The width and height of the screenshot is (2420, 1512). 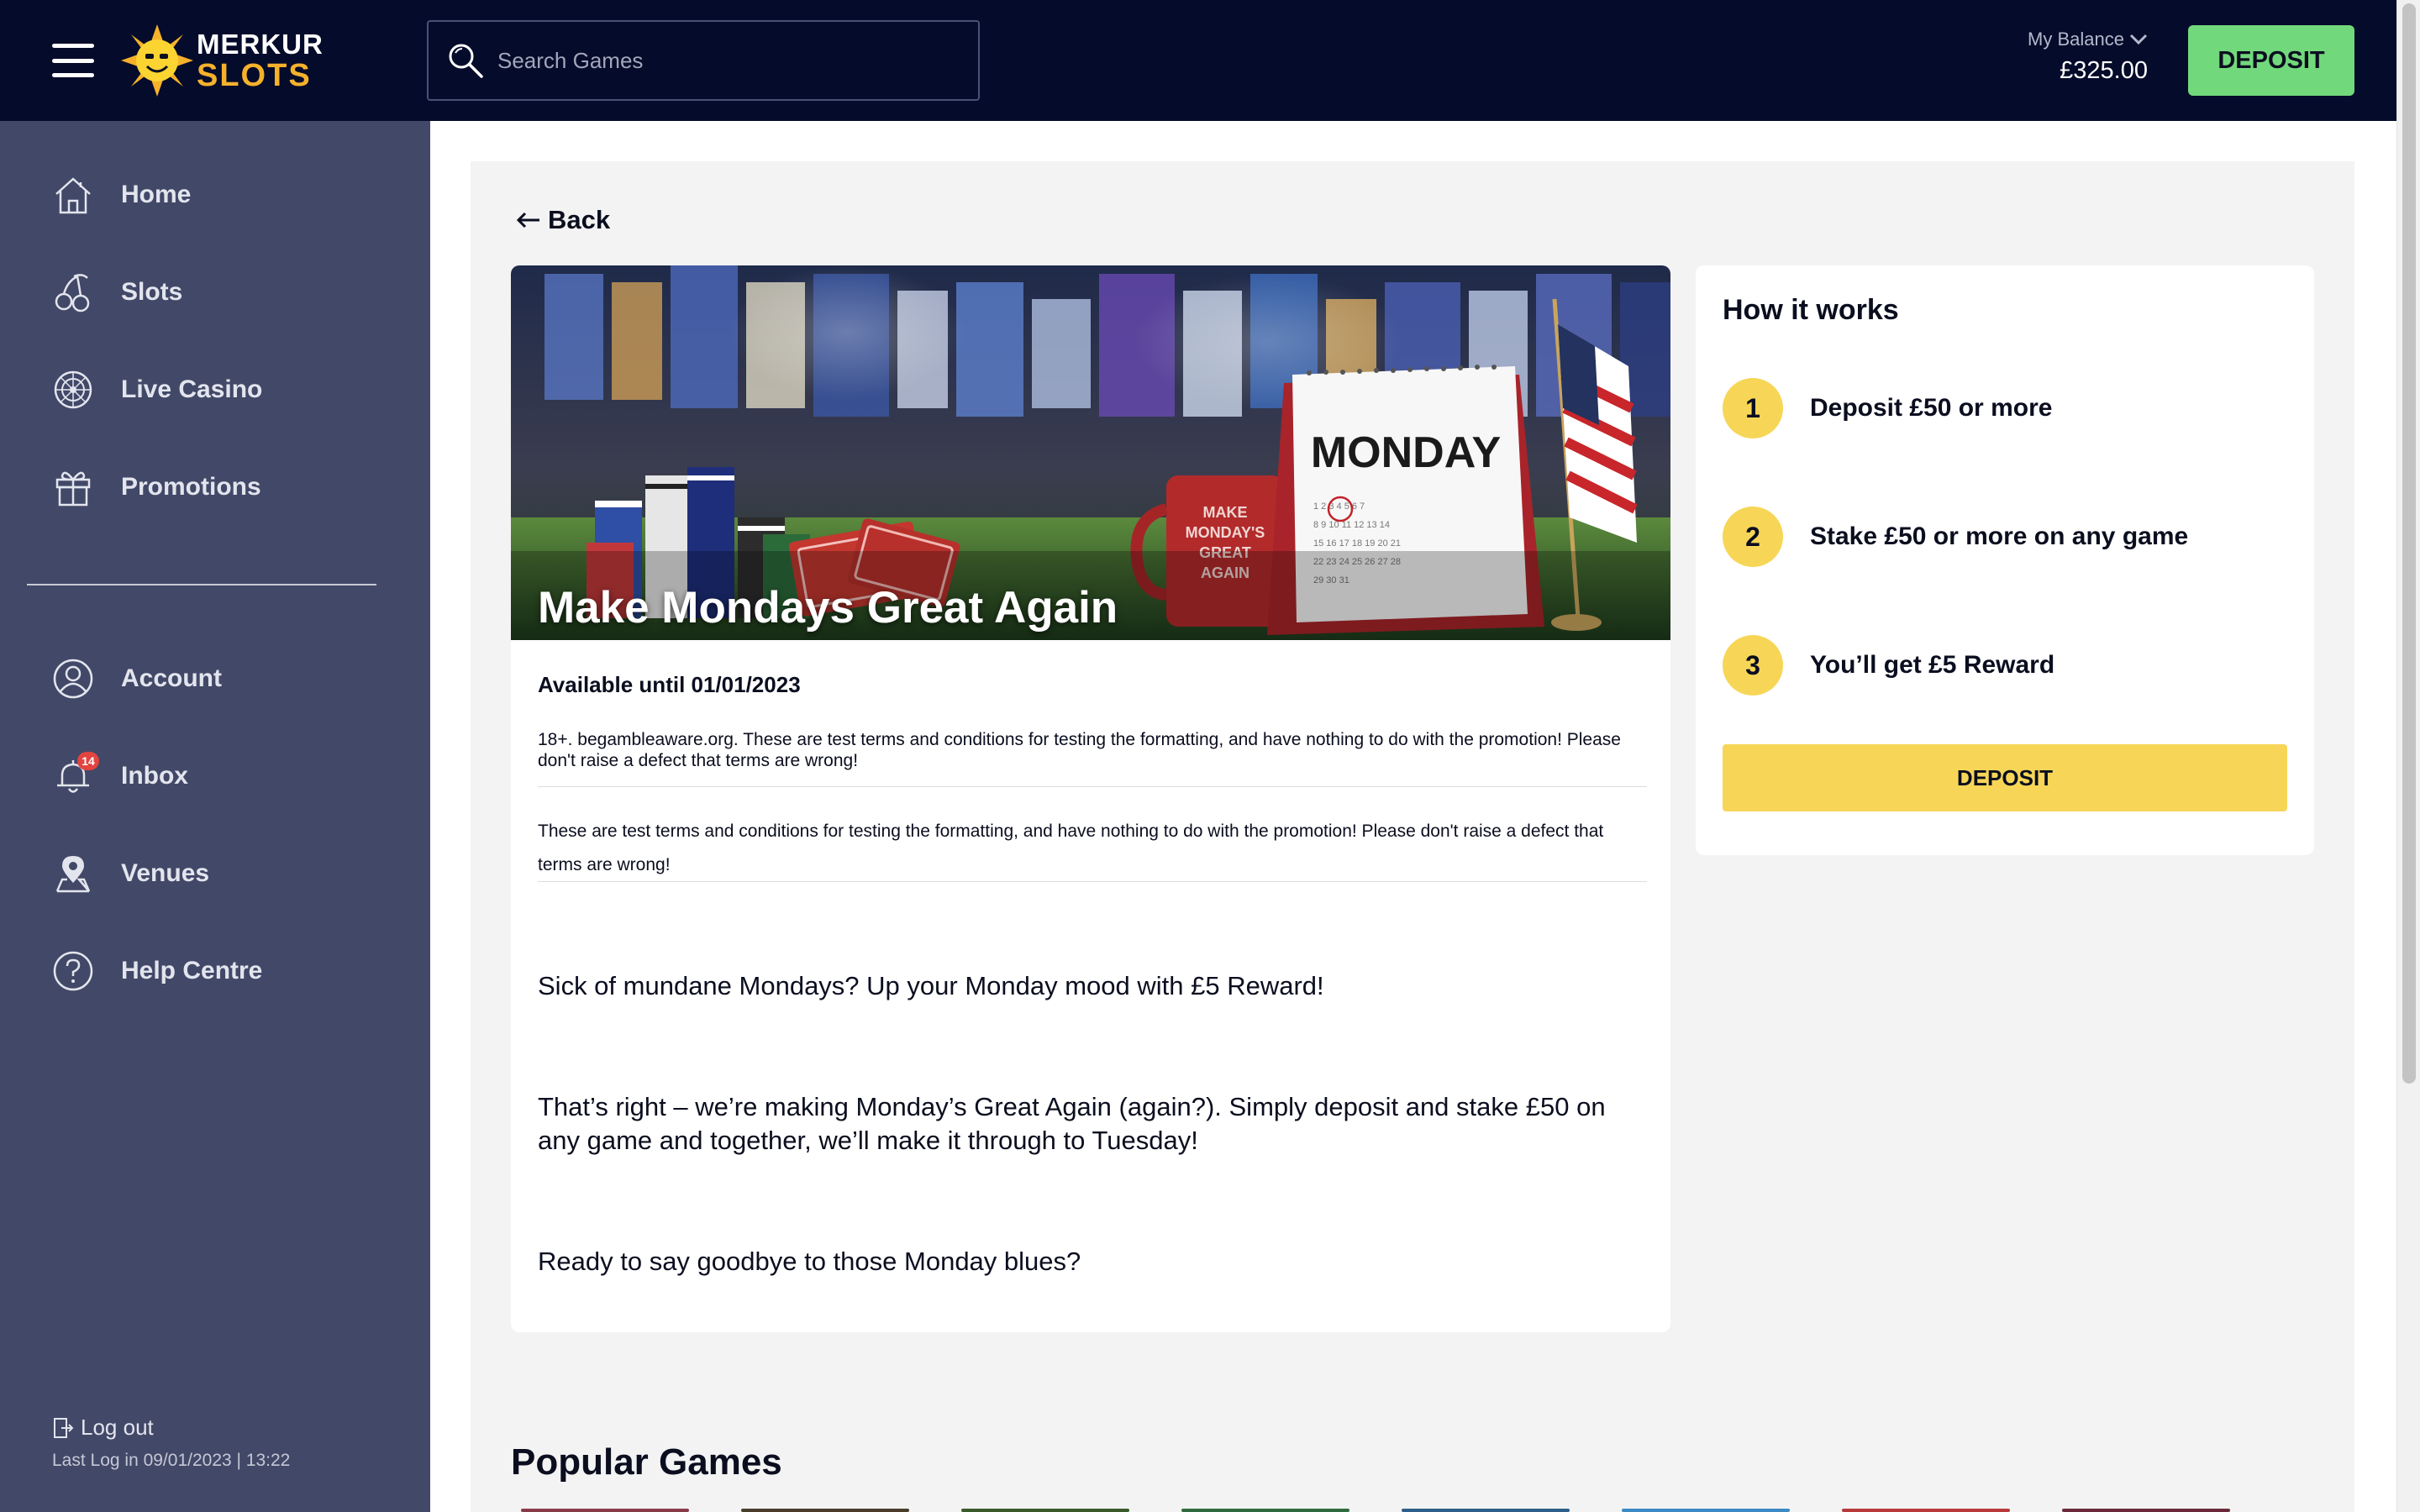 I want to click on sidebar-item-label: Promotions, so click(x=191, y=487).